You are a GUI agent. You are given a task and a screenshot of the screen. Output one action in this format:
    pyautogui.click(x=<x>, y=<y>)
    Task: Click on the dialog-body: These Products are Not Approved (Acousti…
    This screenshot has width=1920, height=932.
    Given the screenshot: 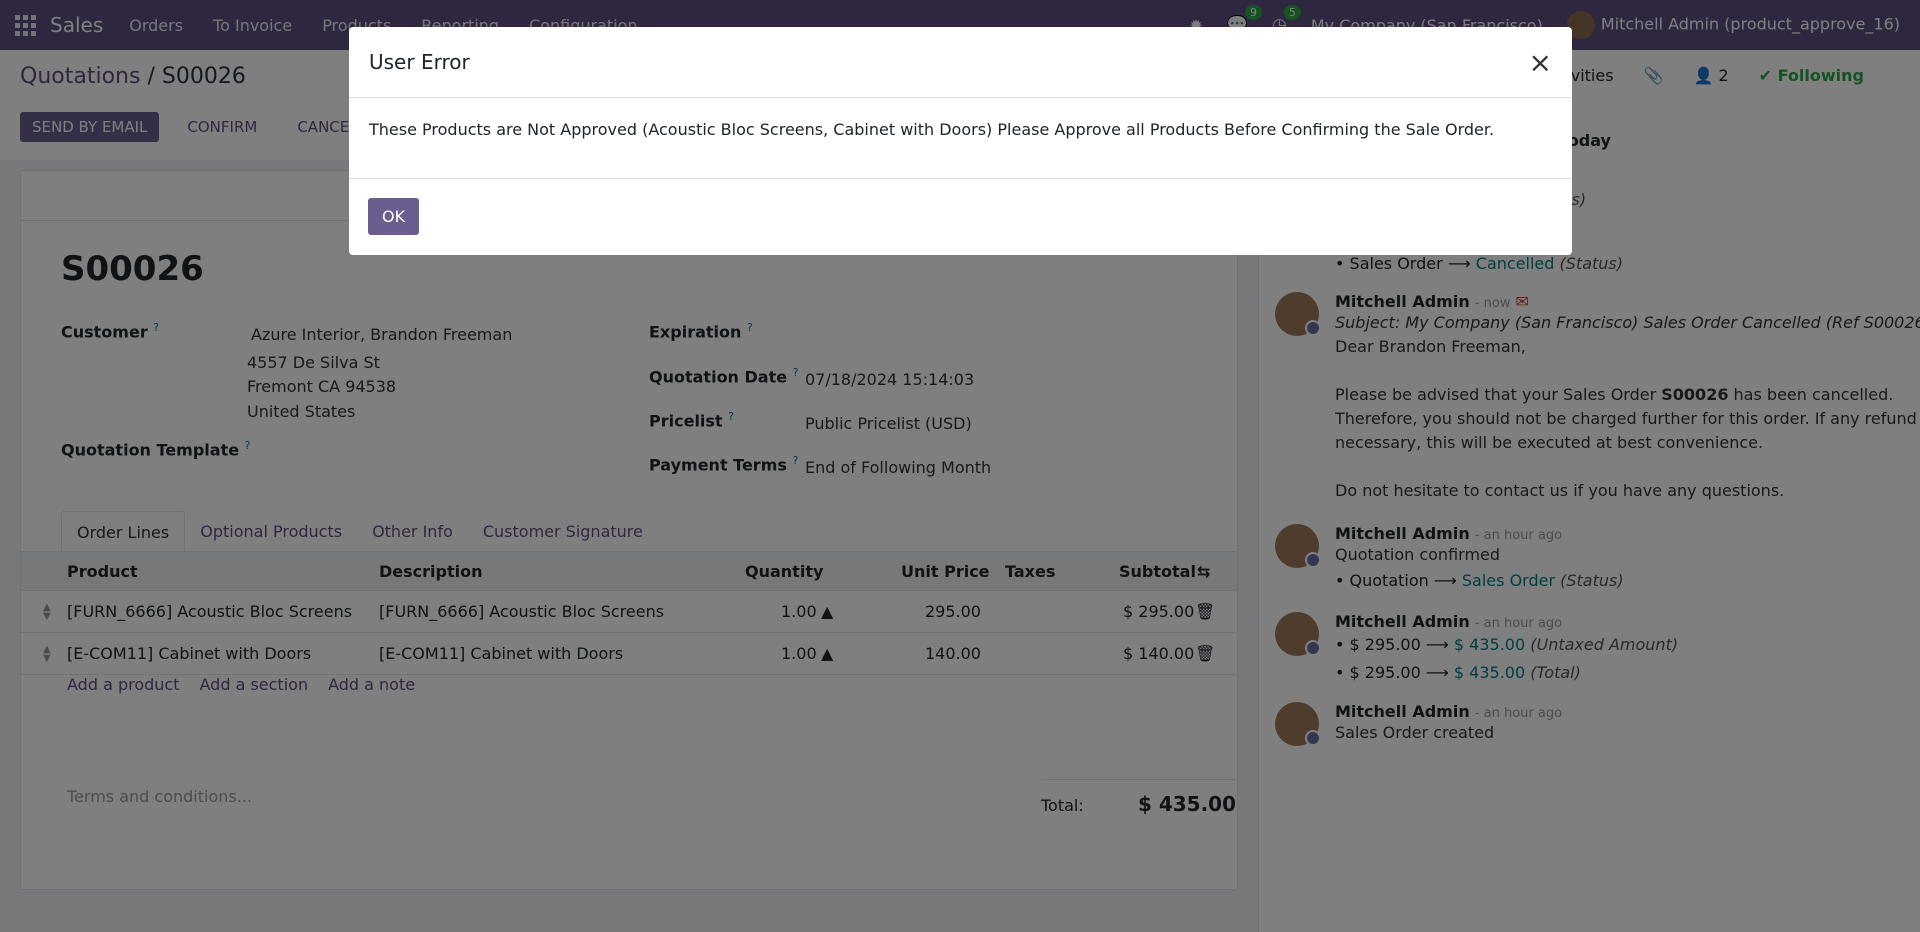 What is the action you would take?
    pyautogui.click(x=960, y=138)
    